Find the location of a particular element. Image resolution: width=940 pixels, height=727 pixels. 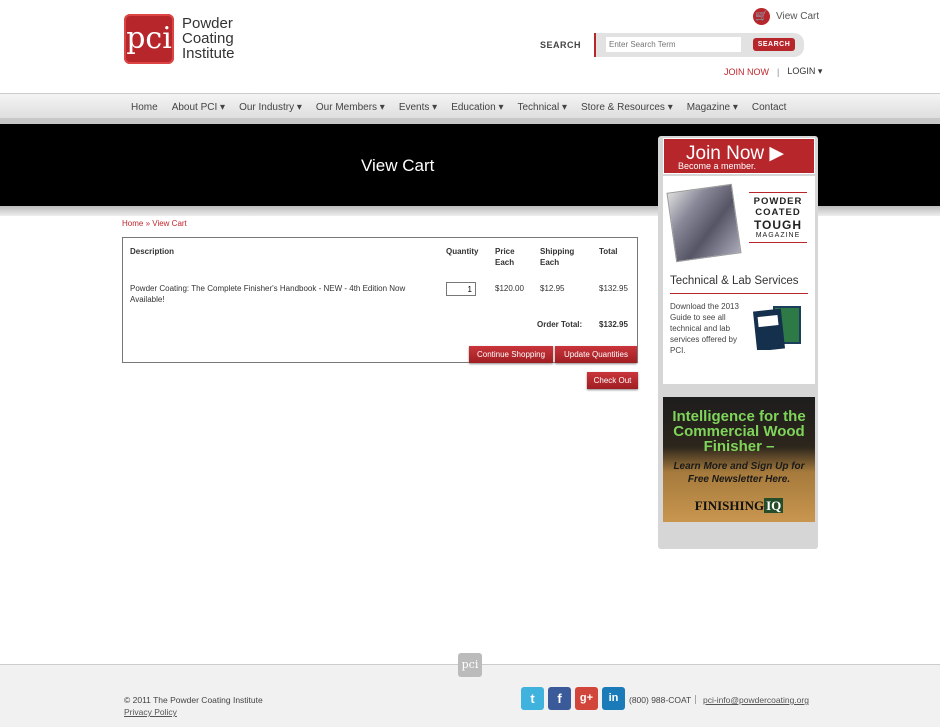

search-box: SEARCH is located at coordinates (699, 45).